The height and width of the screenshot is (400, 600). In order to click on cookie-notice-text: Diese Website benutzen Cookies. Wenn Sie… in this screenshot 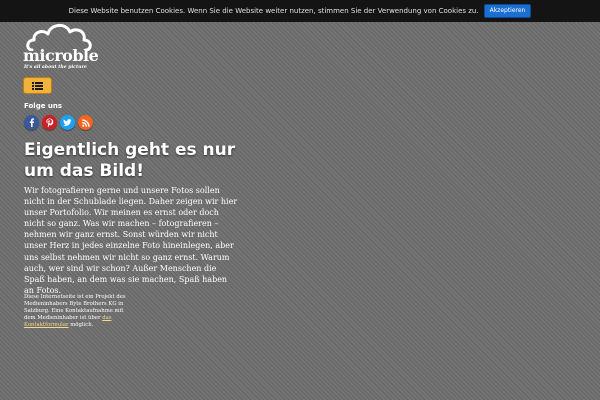, I will do `click(273, 11)`.